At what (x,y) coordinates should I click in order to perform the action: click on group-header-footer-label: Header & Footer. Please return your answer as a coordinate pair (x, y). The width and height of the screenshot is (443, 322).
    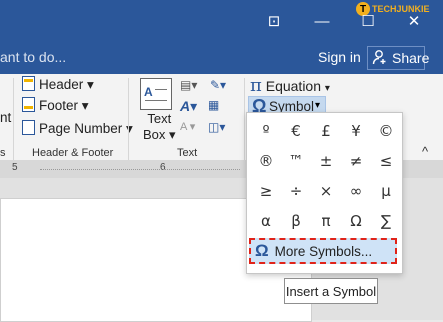
    Looking at the image, I should click on (73, 153).